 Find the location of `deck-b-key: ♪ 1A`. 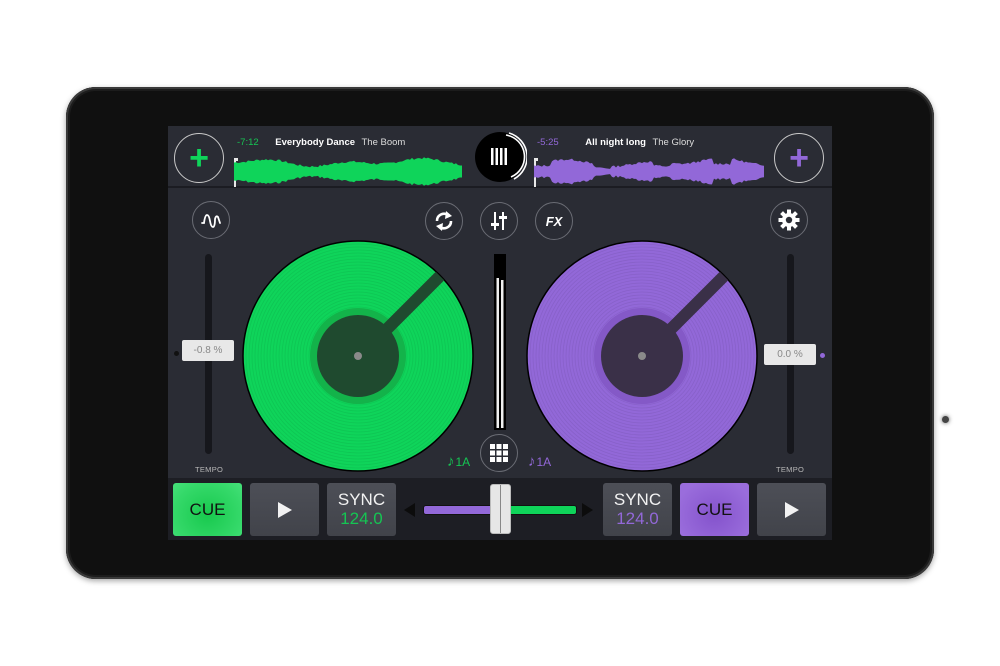

deck-b-key: ♪ 1A is located at coordinates (539, 461).